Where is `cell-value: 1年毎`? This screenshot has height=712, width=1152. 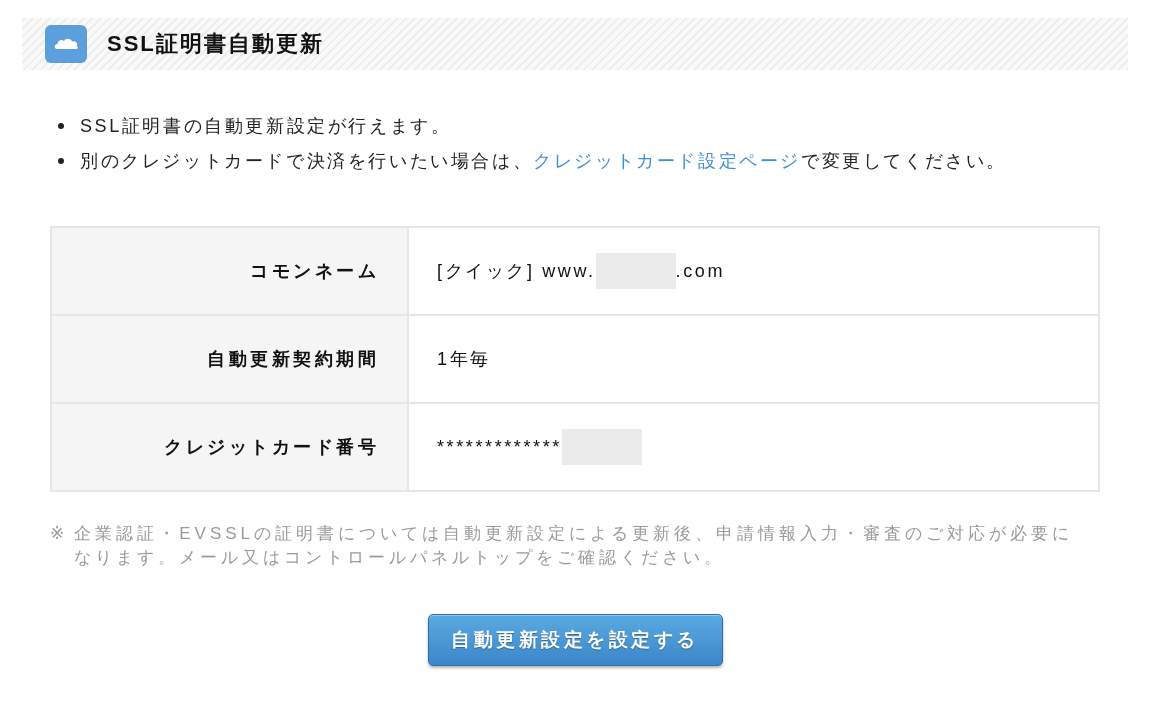
cell-value: 1年毎 is located at coordinates (464, 359).